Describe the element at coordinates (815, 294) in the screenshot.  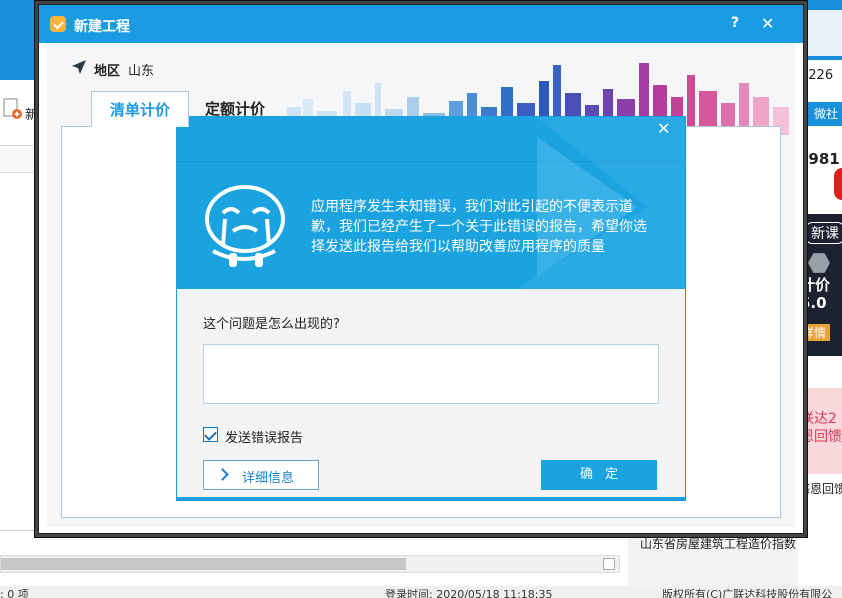
I see `promo-dark-text: 计价 5.0` at that location.